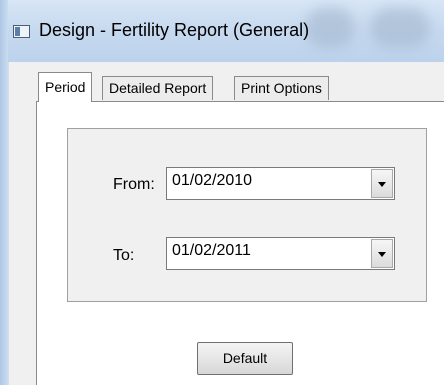 This screenshot has width=444, height=385. Describe the element at coordinates (65, 87) in the screenshot. I see `tab-period: Period` at that location.